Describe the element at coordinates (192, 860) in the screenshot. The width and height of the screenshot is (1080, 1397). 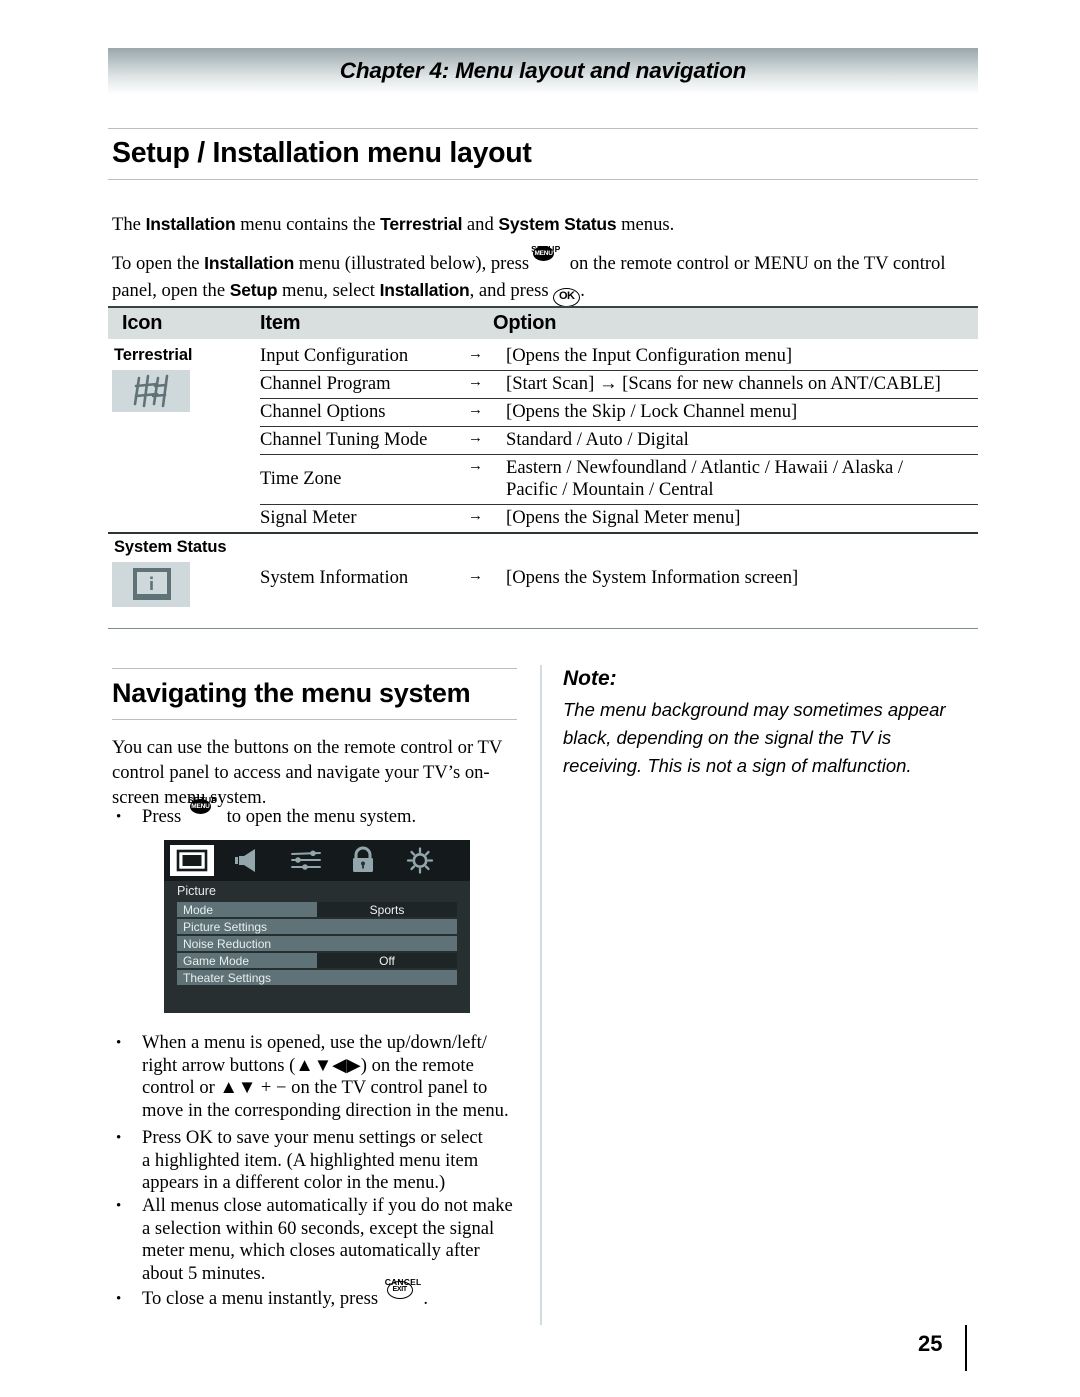
I see `picture-icon` at that location.